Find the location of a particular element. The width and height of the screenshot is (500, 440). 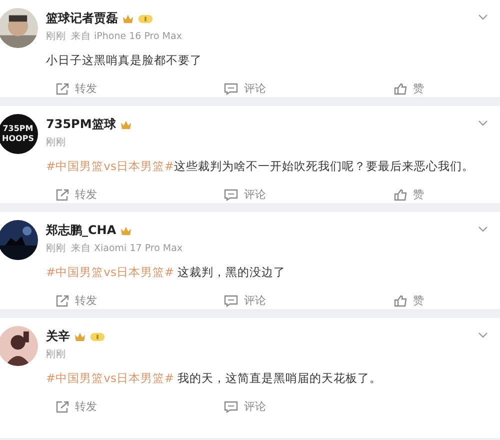

user-name: 735PM篮球 is located at coordinates (81, 124).